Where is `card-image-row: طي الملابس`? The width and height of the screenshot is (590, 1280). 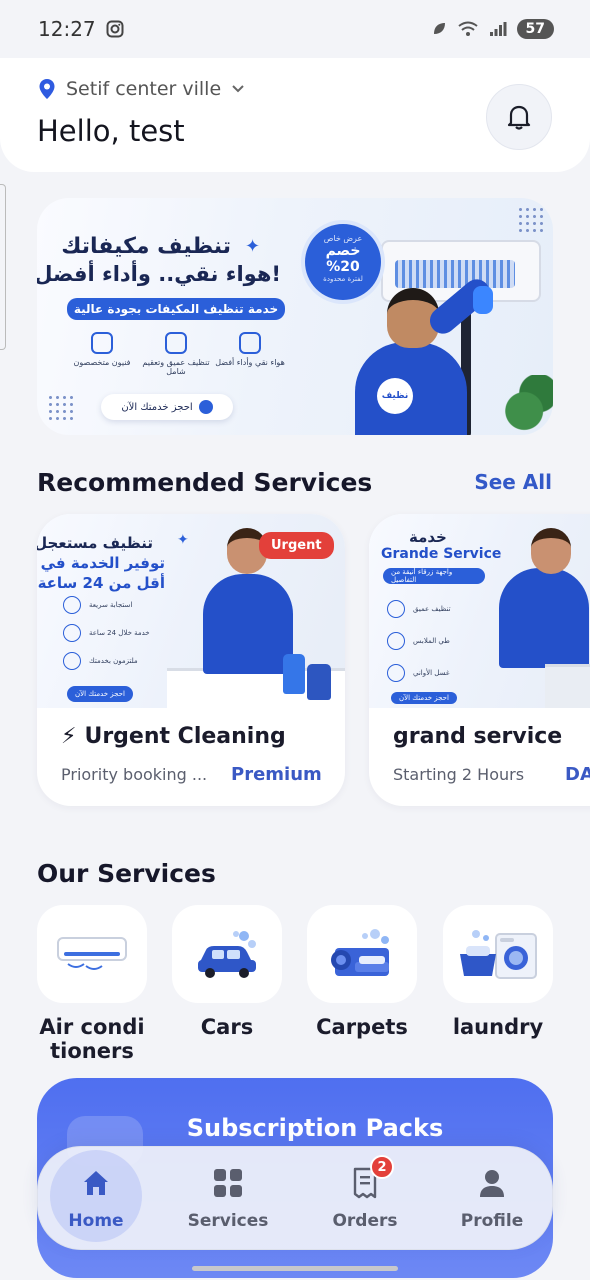 card-image-row: طي الملابس is located at coordinates (418, 641).